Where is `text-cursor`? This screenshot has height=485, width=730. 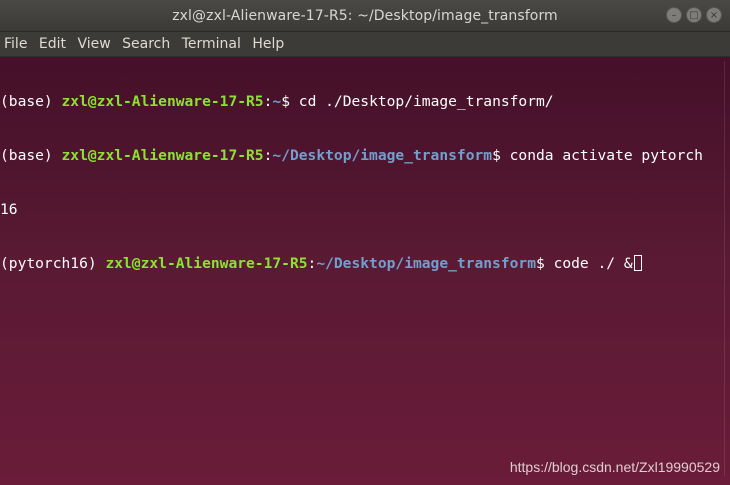
text-cursor is located at coordinates (637, 263).